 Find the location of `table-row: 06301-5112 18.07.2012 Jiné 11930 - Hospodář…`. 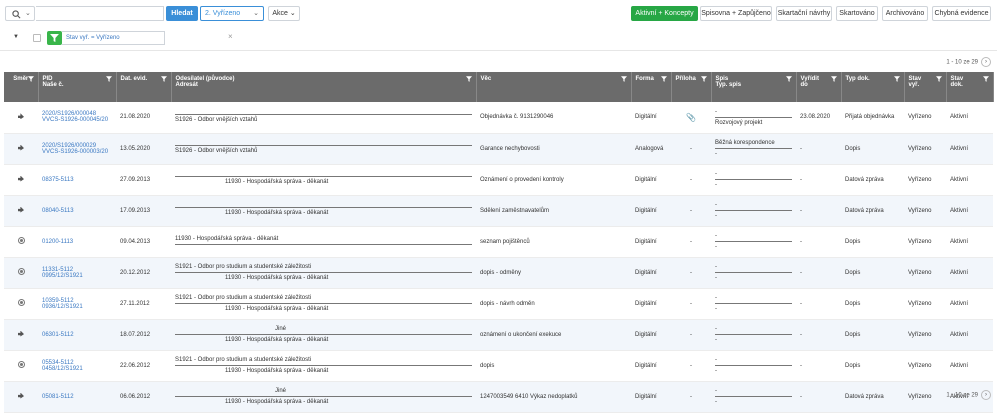

table-row: 06301-5112 18.07.2012 Jiné 11930 - Hospodář… is located at coordinates (498, 335).